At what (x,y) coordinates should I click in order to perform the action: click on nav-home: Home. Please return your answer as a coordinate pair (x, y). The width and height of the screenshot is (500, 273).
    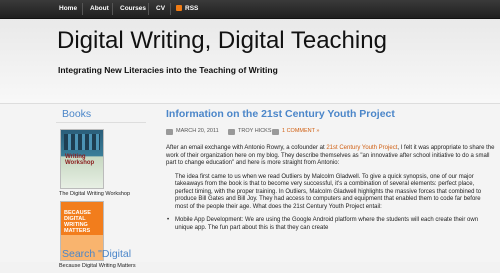
    Looking at the image, I should click on (68, 9).